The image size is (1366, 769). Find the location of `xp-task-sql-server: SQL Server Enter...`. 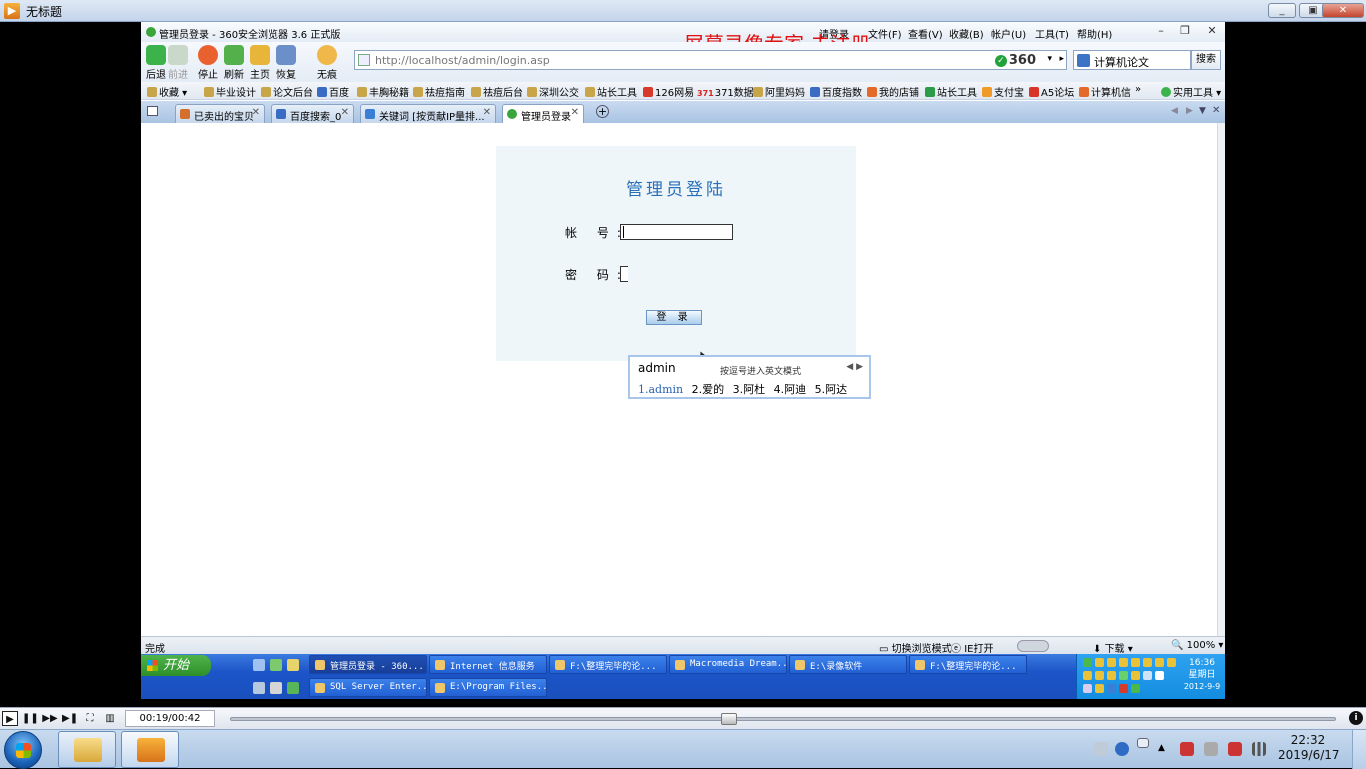

xp-task-sql-server: SQL Server Enter... is located at coordinates (368, 687).